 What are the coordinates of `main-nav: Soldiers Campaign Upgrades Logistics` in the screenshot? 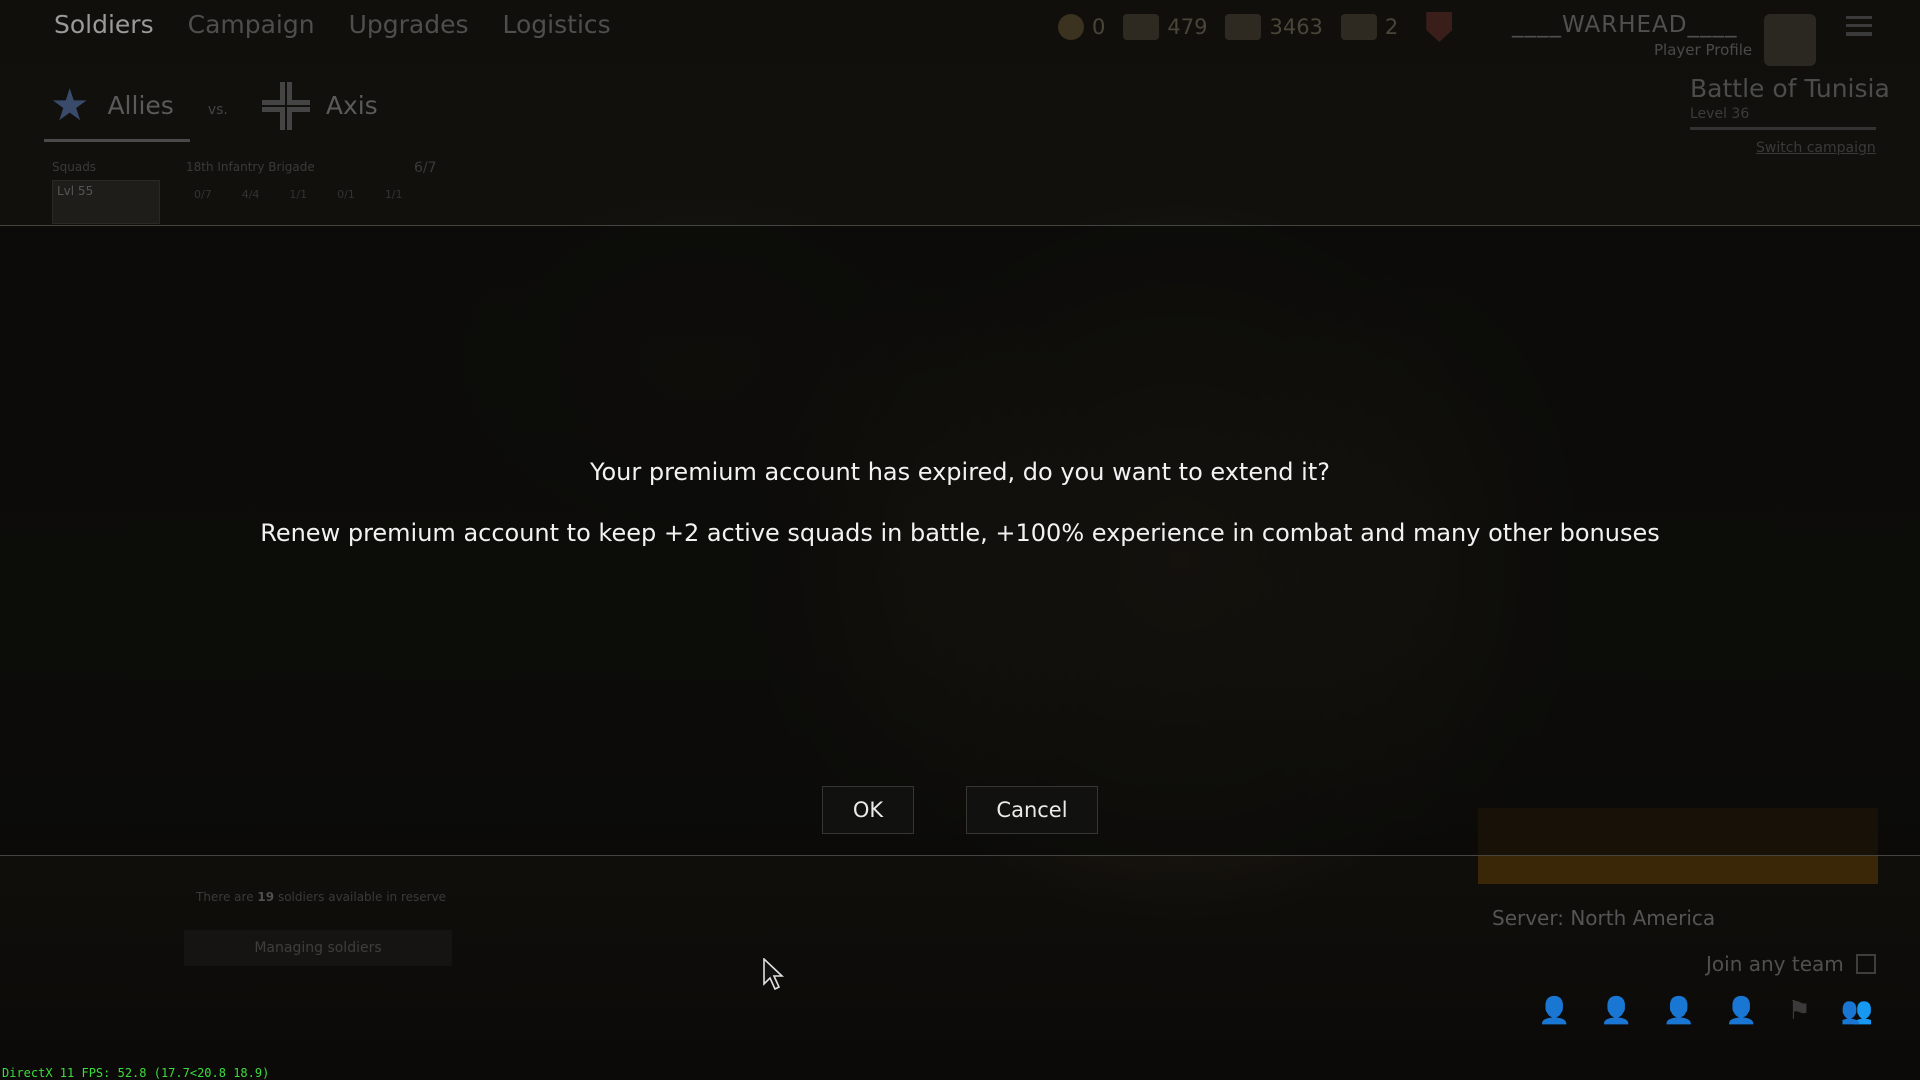 It's located at (332, 24).